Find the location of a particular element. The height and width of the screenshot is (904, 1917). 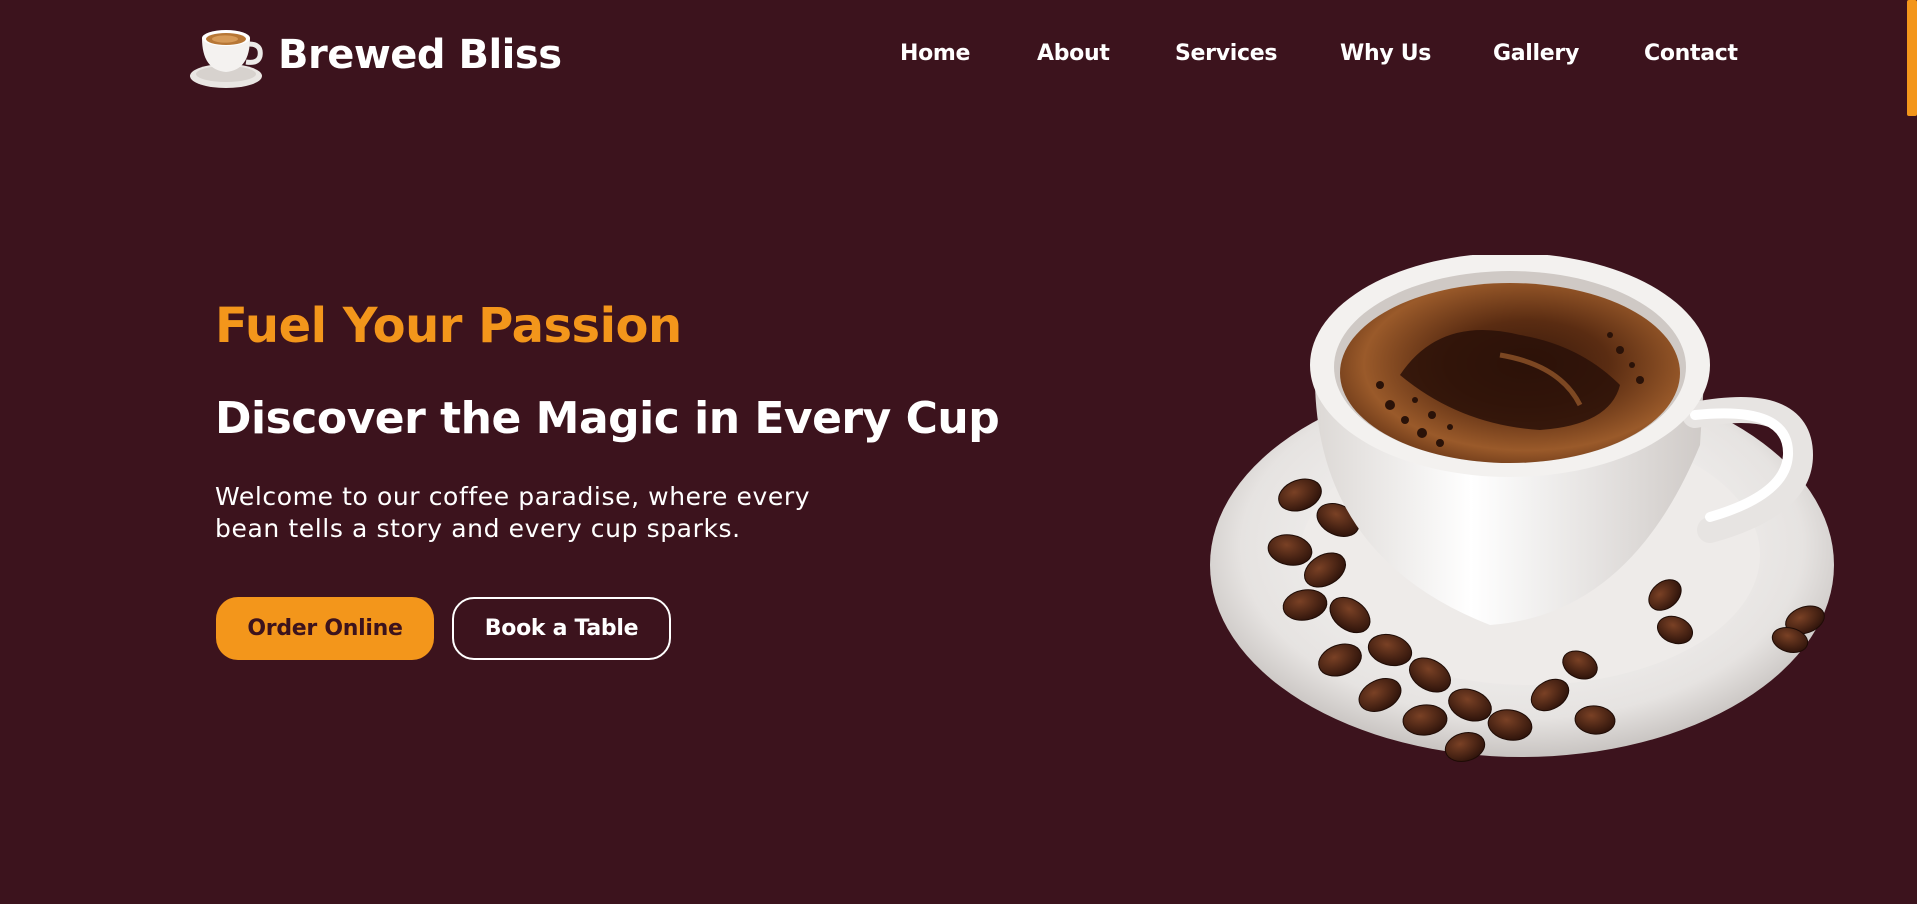

book-table-button: Book a Table is located at coordinates (561, 628).